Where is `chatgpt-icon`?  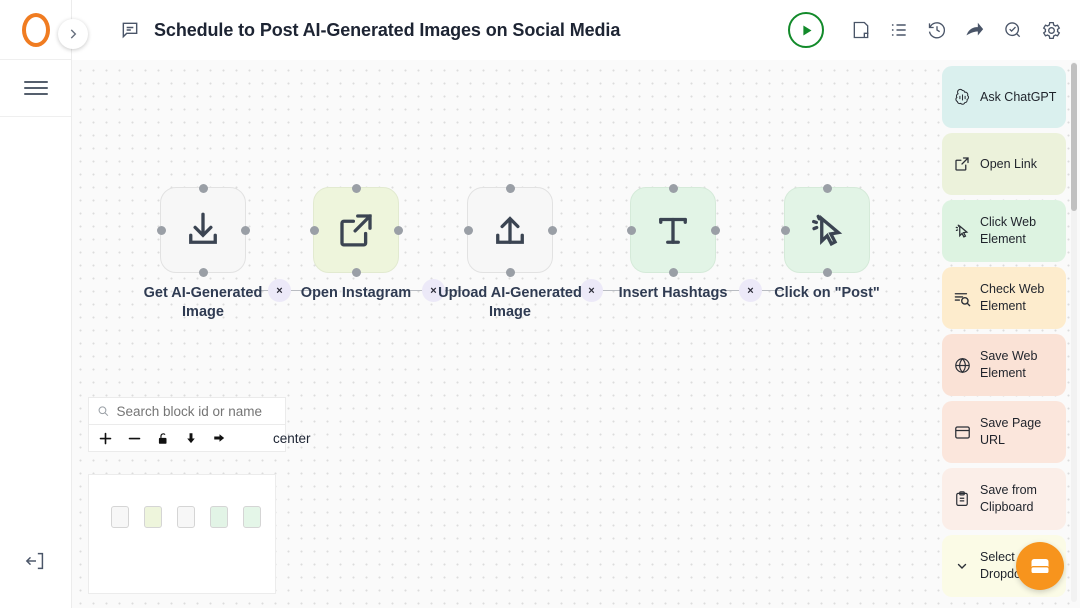 chatgpt-icon is located at coordinates (962, 97).